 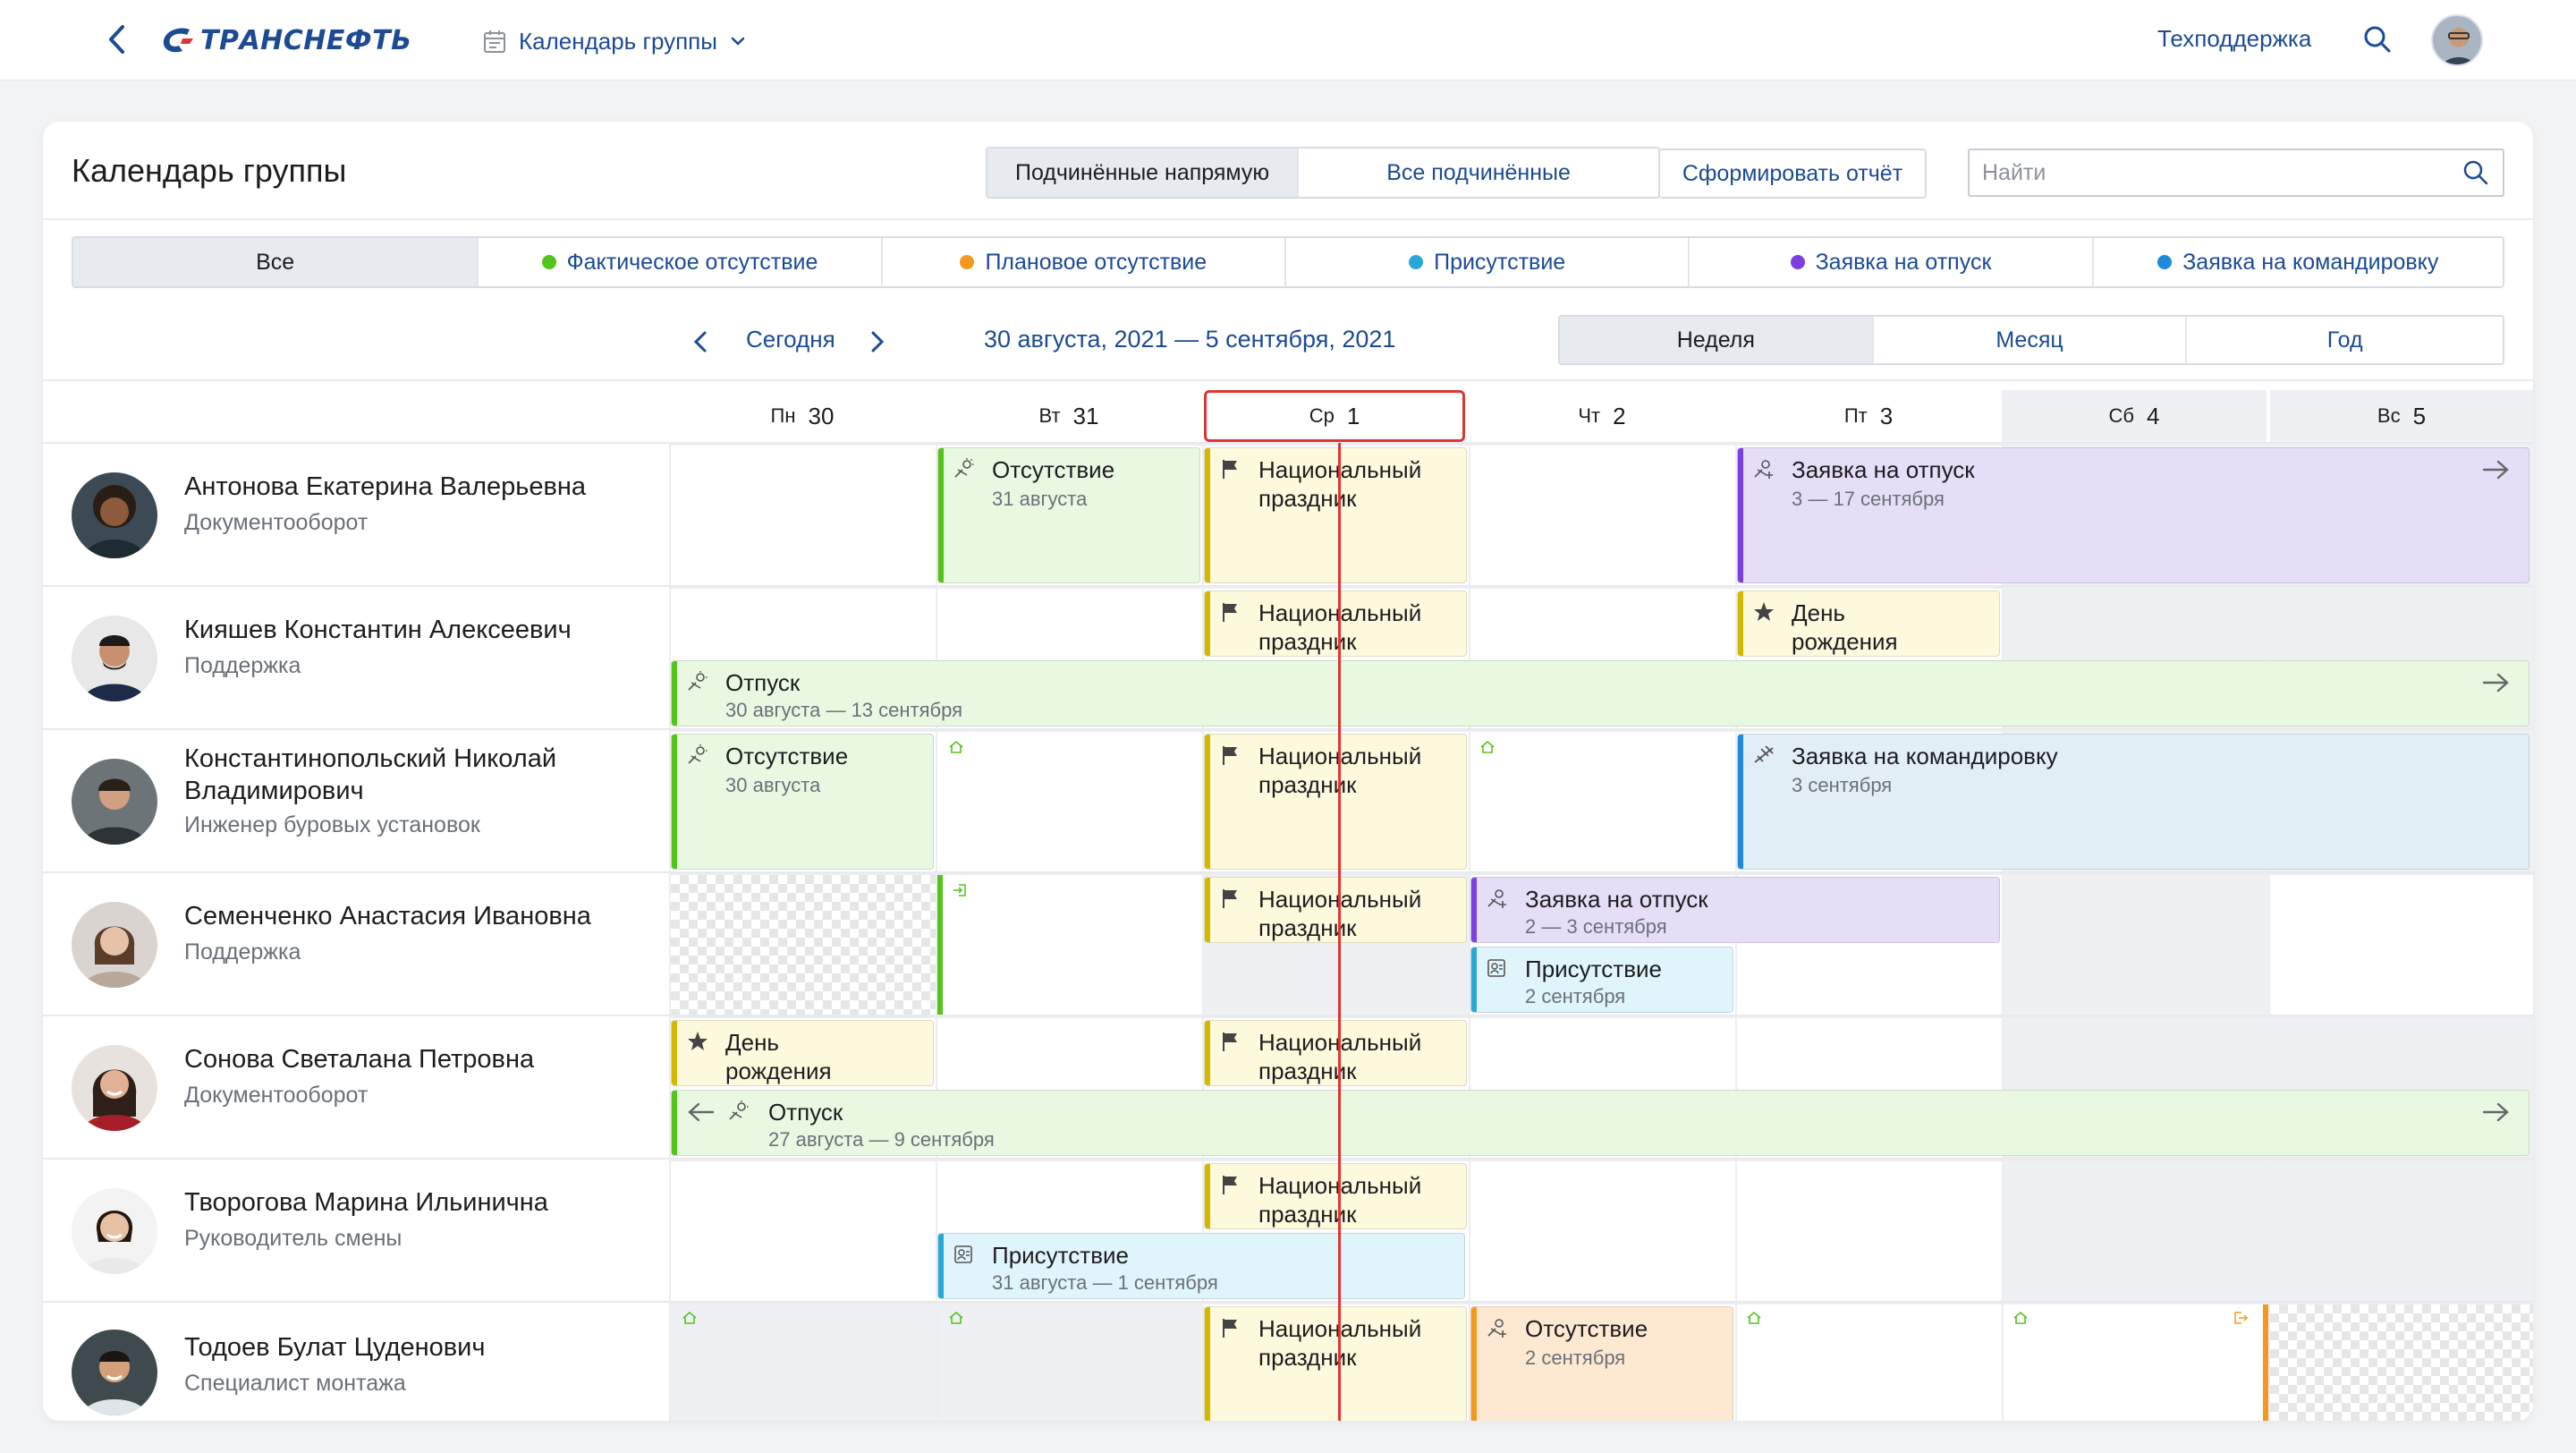 I want to click on filter-actual-absence: Фактическое отсутствие, so click(x=681, y=262).